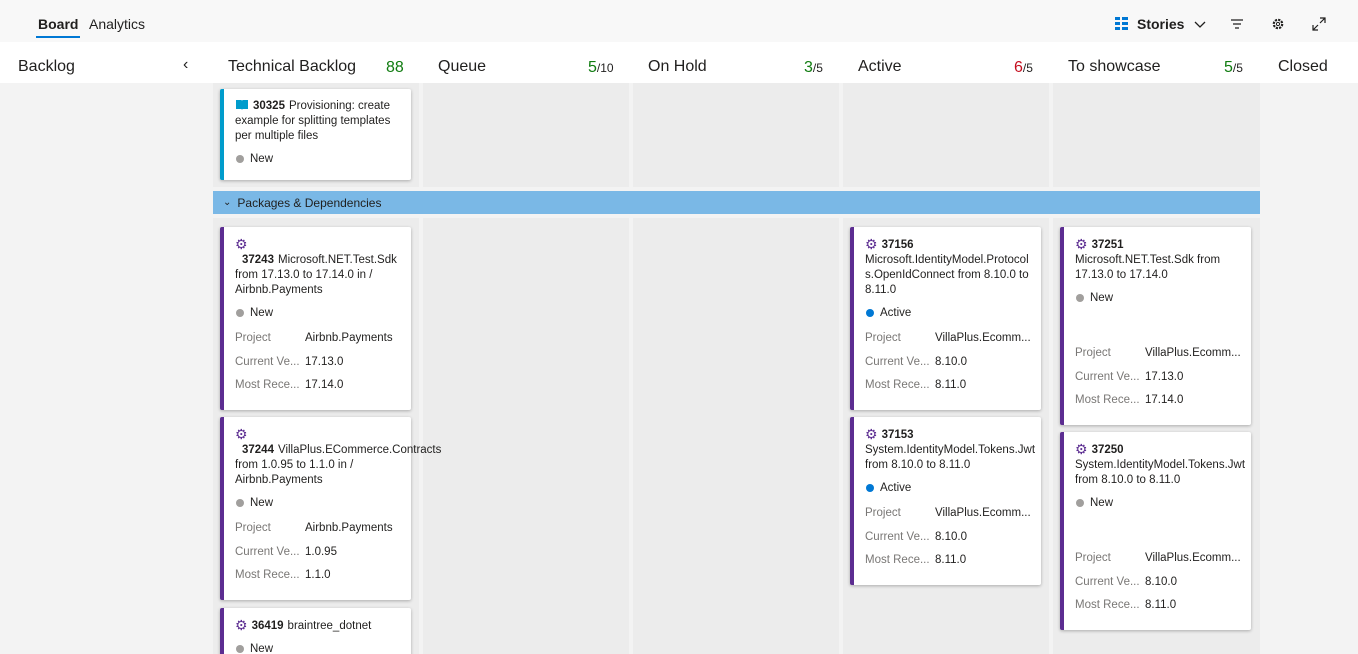  I want to click on column-title-backlog: Backlog, so click(46, 66).